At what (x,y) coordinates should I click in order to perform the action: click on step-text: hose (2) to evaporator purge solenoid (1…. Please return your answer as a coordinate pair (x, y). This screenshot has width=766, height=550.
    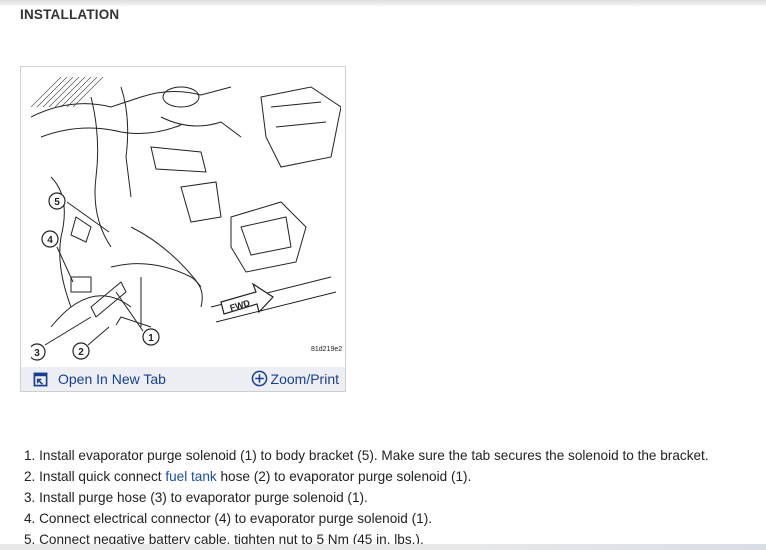
    Looking at the image, I should click on (344, 476).